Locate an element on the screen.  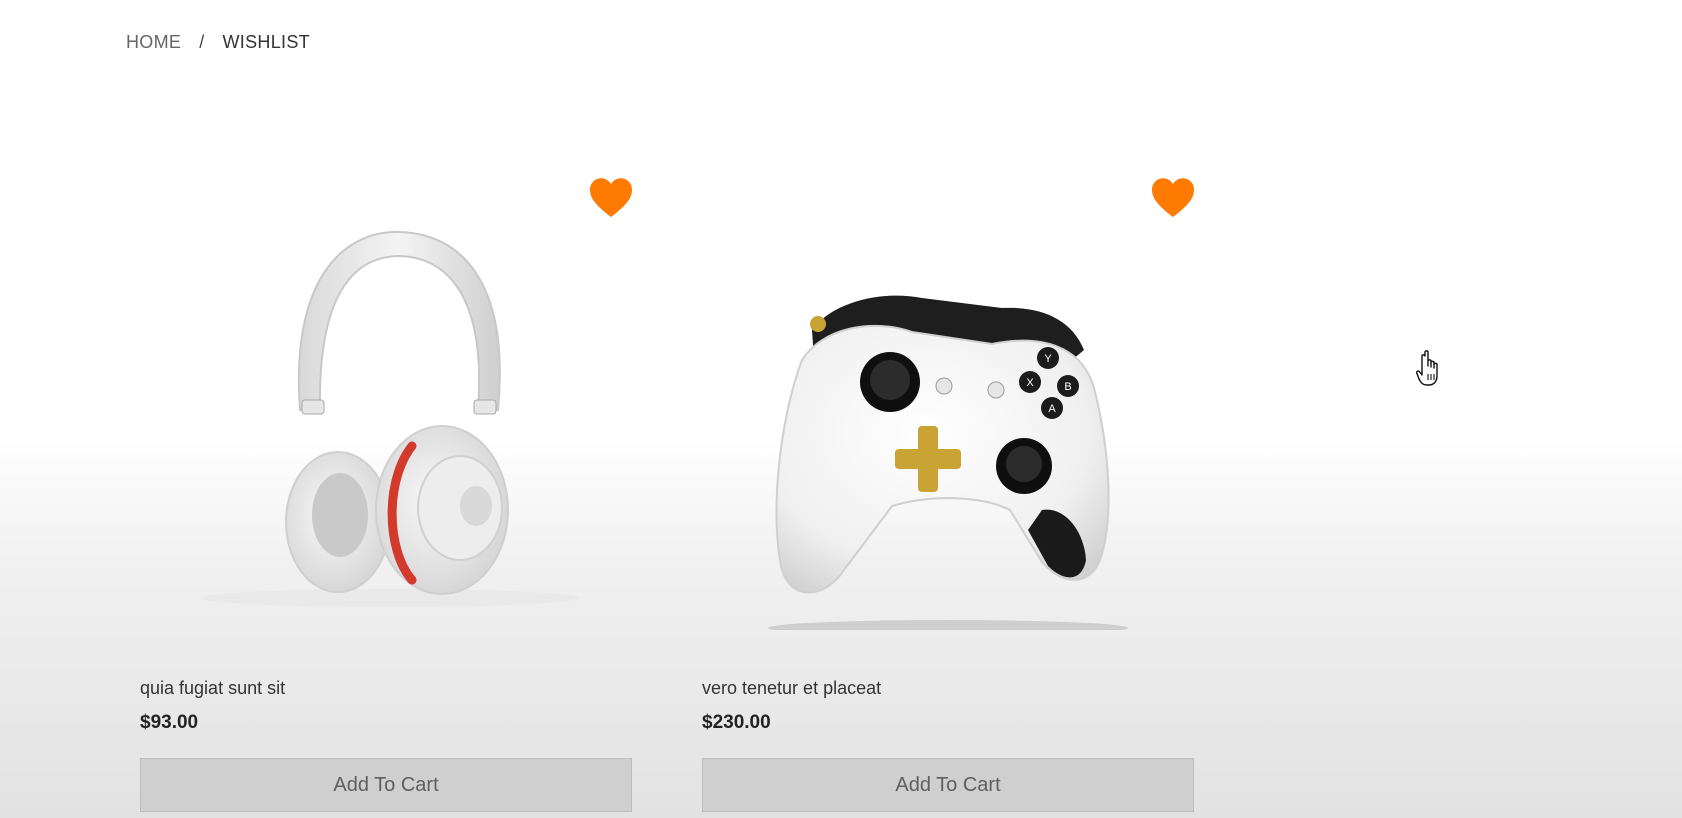
breadcrumb-home-link: HOME is located at coordinates (153, 42).